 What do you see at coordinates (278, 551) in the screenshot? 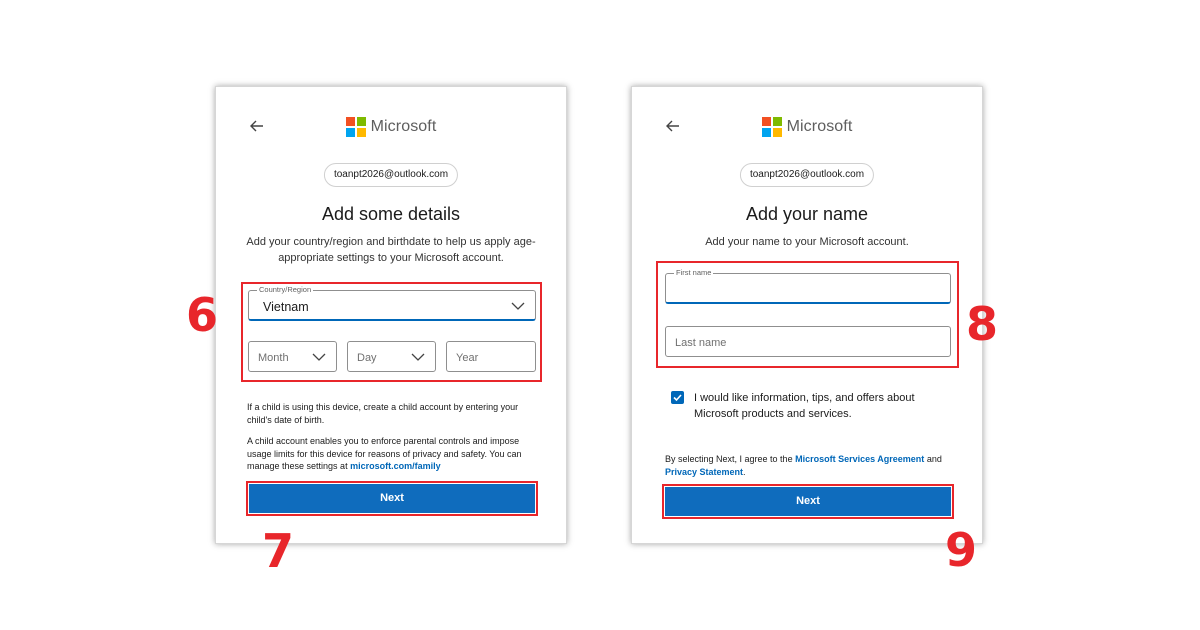
I see `step-7-label: 7` at bounding box center [278, 551].